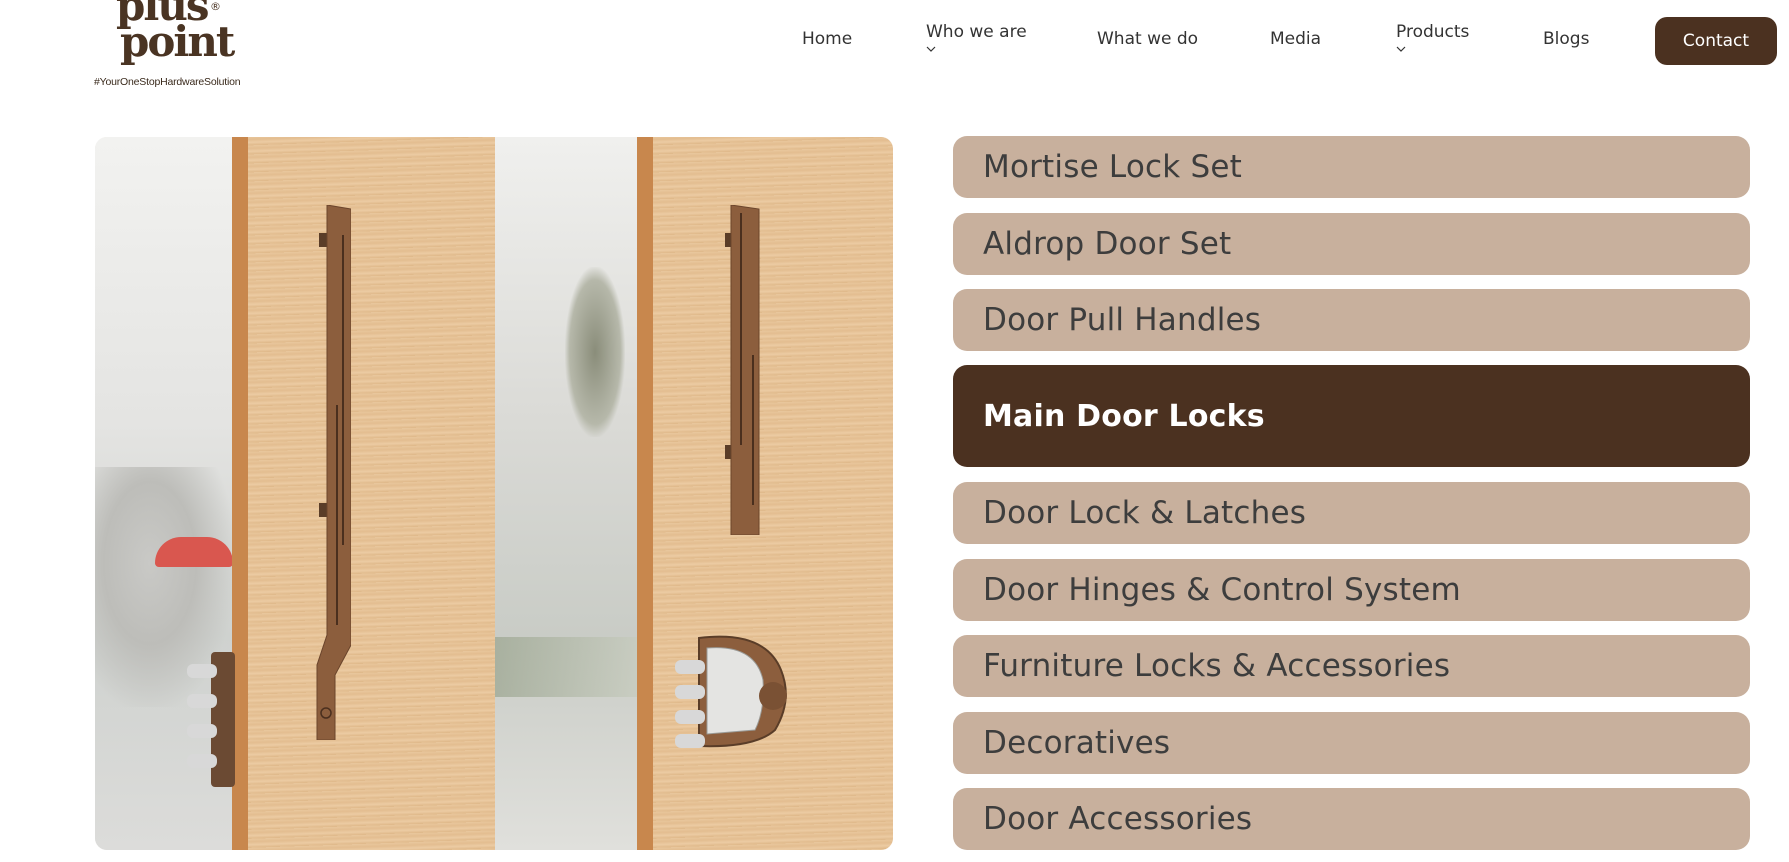 Image resolution: width=1789 pixels, height=862 pixels. Describe the element at coordinates (566, 667) in the screenshot. I see `image-rug` at that location.